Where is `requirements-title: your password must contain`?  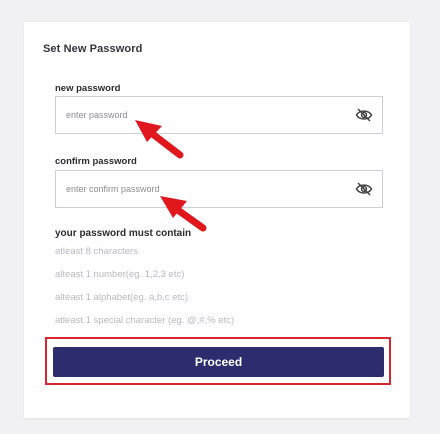 requirements-title: your password must contain is located at coordinates (123, 233).